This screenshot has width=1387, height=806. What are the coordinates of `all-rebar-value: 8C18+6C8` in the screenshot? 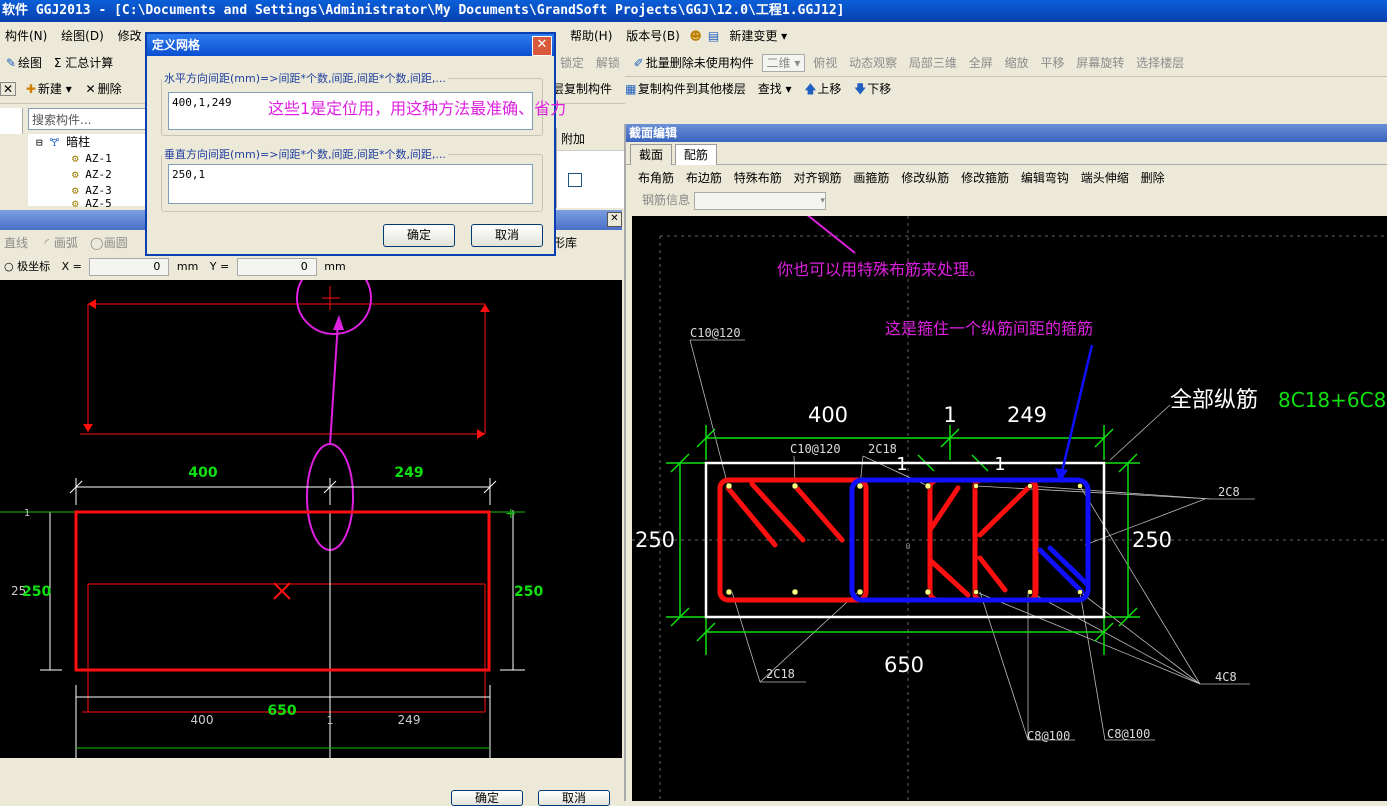 It's located at (1332, 400).